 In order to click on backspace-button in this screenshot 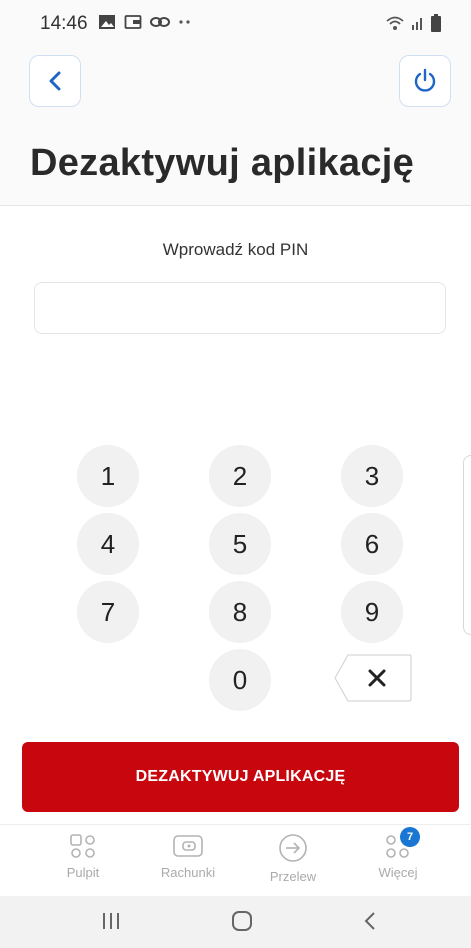, I will do `click(373, 678)`.